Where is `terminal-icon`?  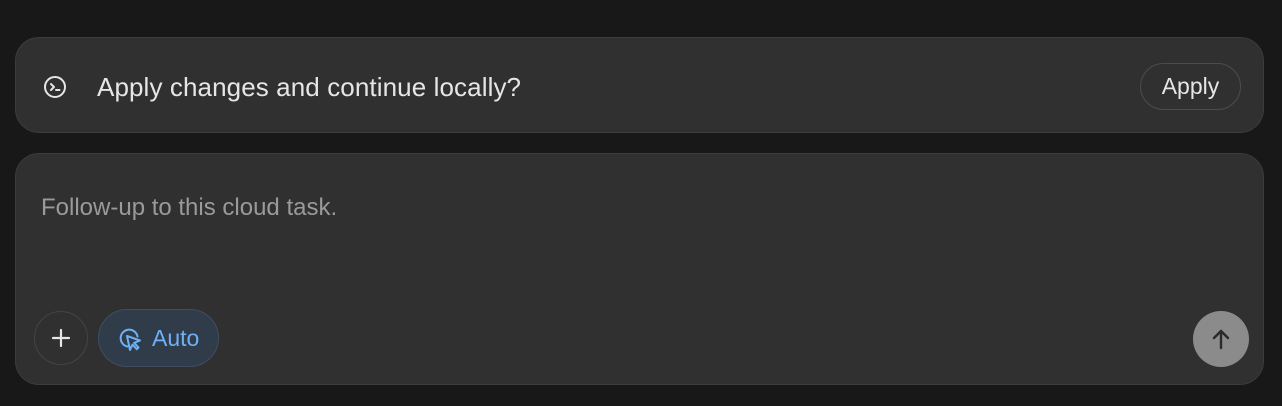
terminal-icon is located at coordinates (55, 87).